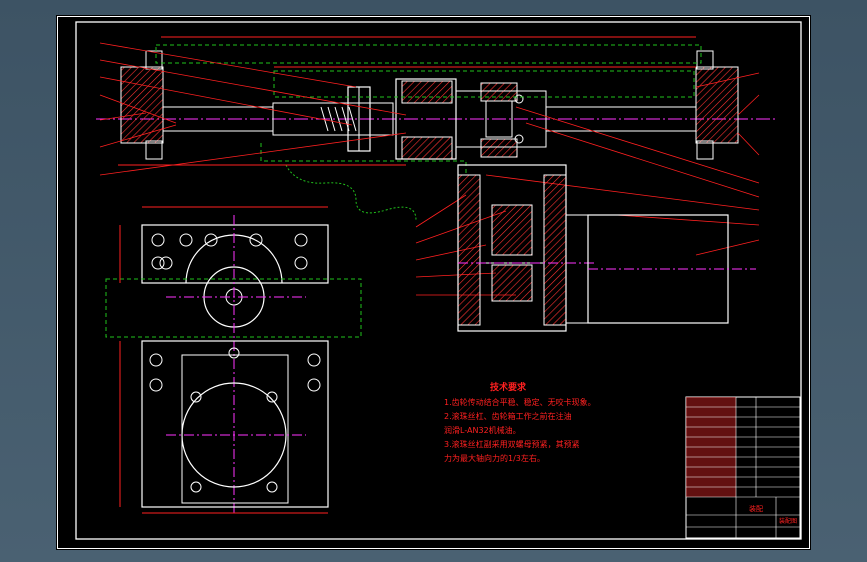 The width and height of the screenshot is (867, 562). Describe the element at coordinates (717, 105) in the screenshot. I see `right-bearing-block` at that location.